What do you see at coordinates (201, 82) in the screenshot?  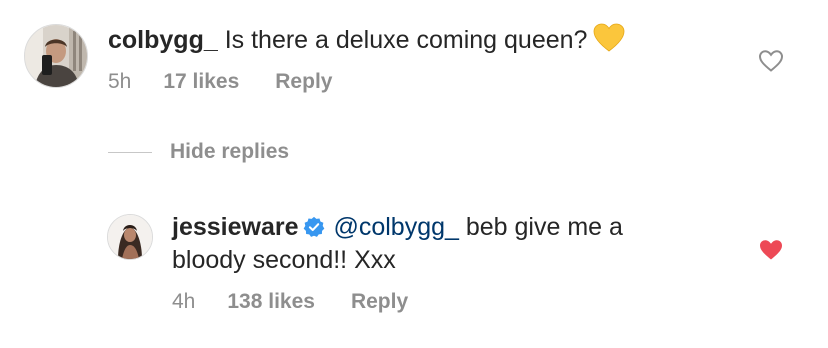 I see `comment-likes-count: 17 likes` at bounding box center [201, 82].